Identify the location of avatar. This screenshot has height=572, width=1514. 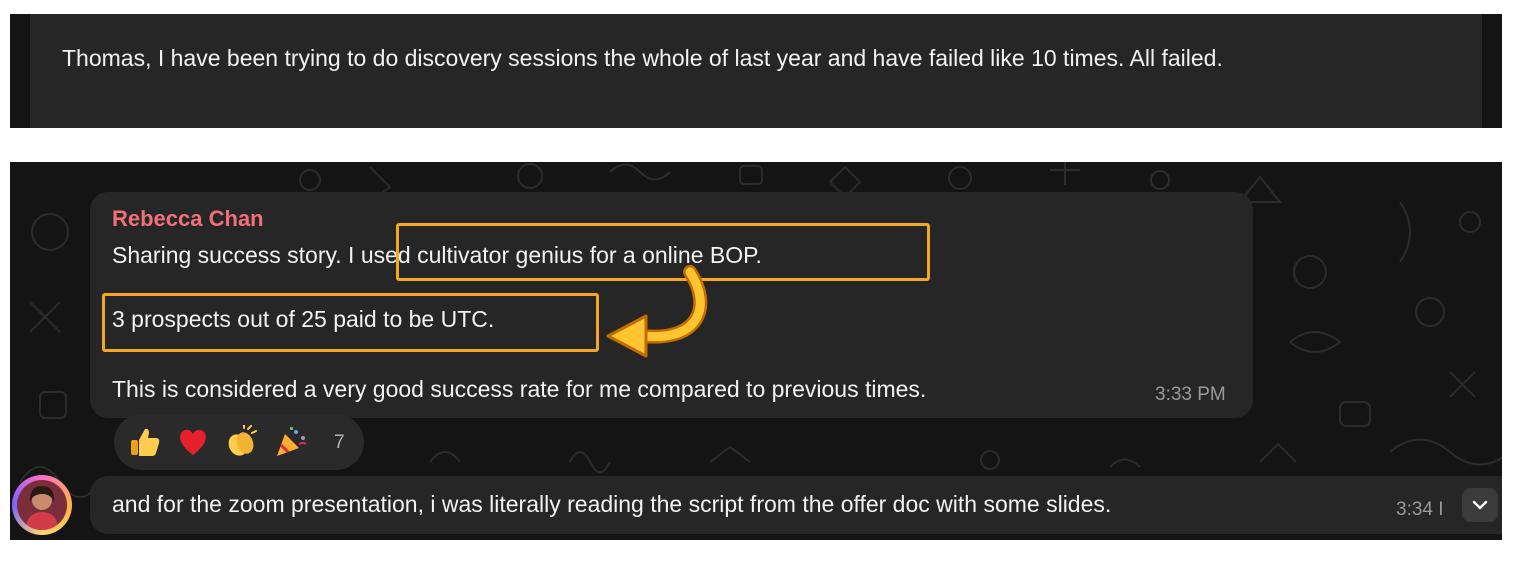
(42, 505).